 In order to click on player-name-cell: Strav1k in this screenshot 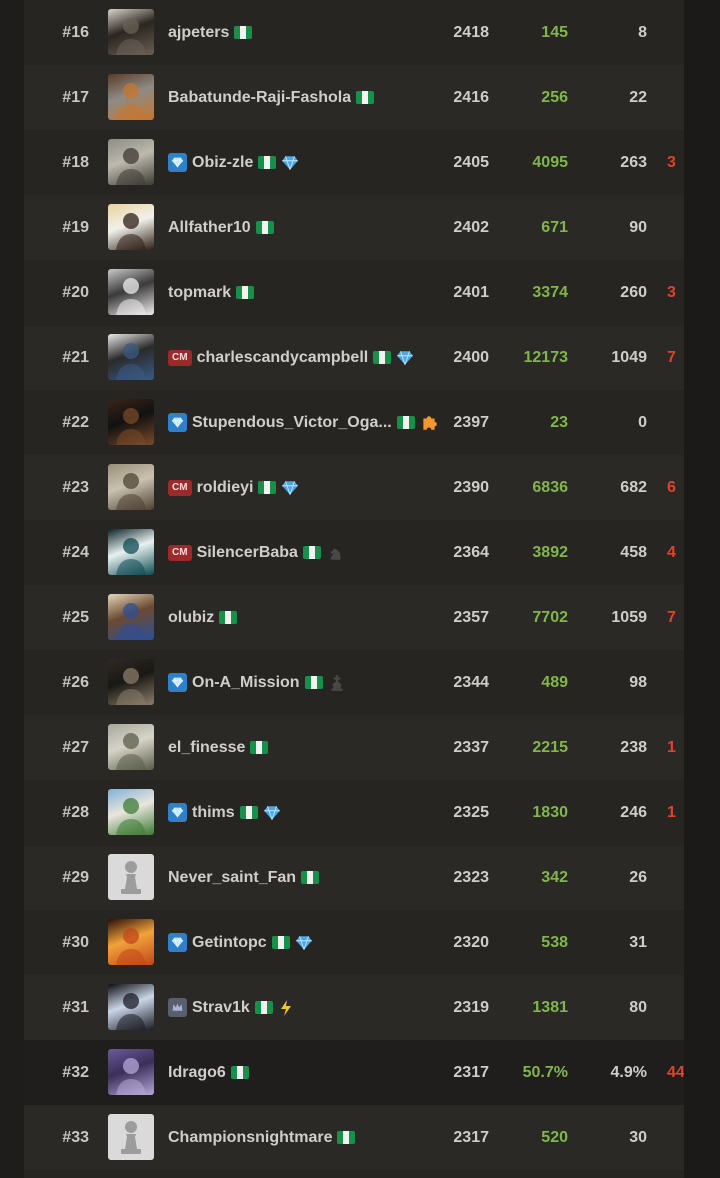, I will do `click(231, 1007)`.